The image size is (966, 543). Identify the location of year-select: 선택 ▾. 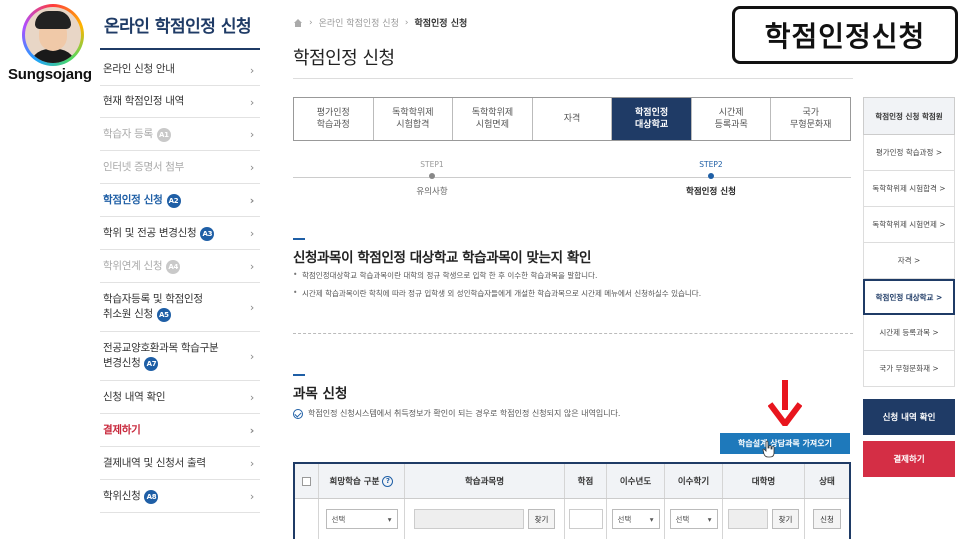
(635, 519).